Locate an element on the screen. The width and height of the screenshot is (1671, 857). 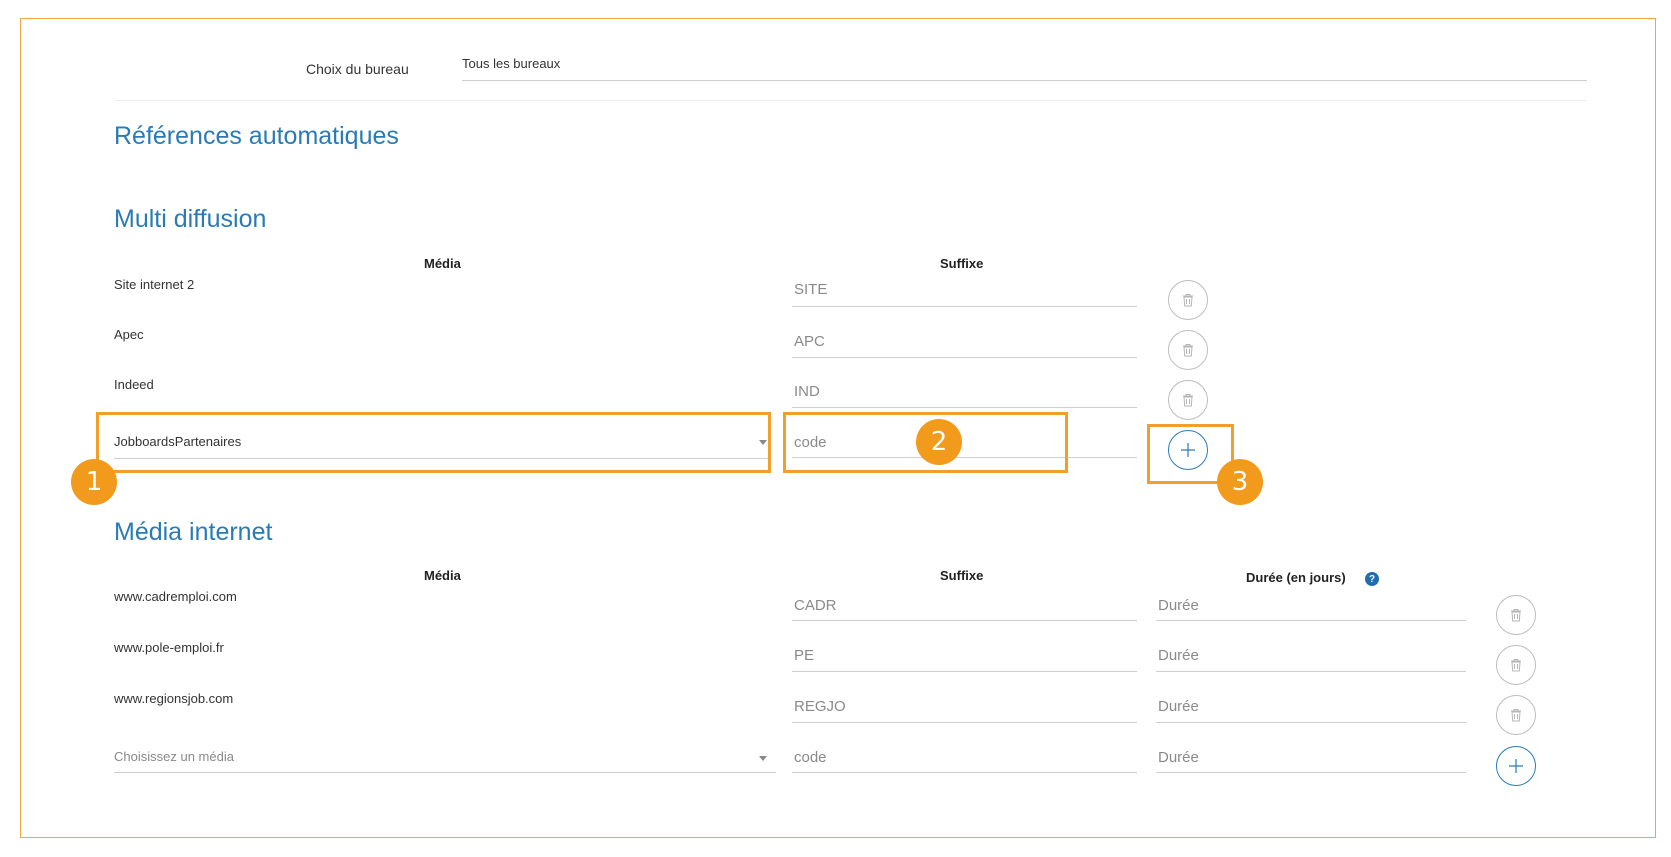
step-badge-3: 3 is located at coordinates (1240, 482).